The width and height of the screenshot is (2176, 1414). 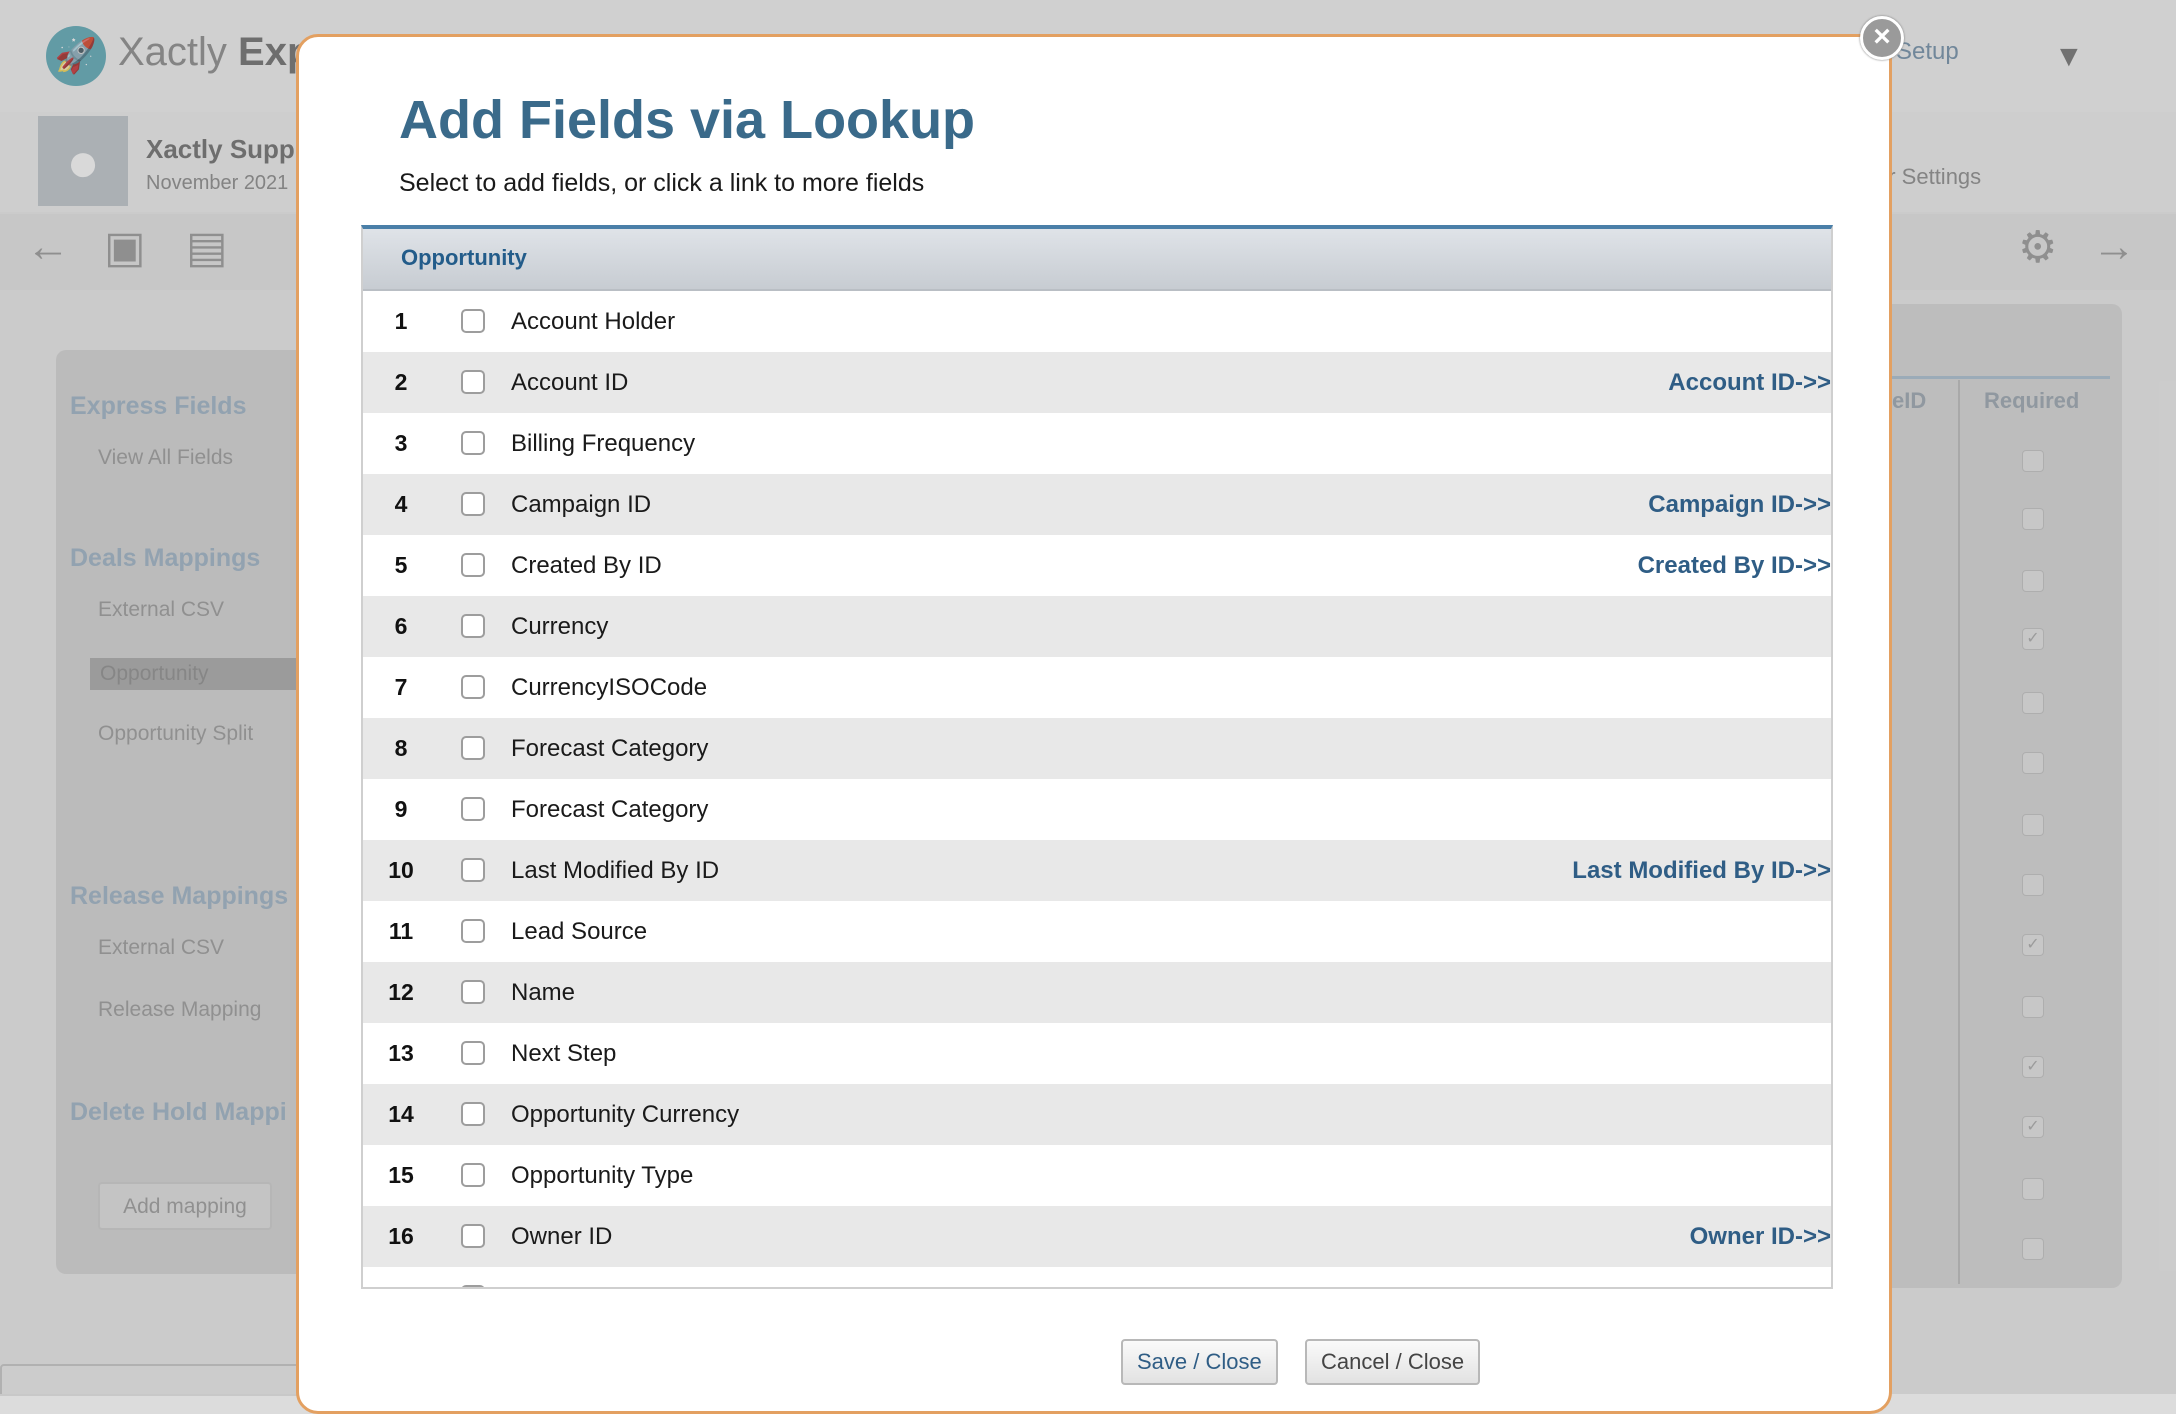 What do you see at coordinates (1097, 687) in the screenshot?
I see `table-row: 7 CurrencyISOCode` at bounding box center [1097, 687].